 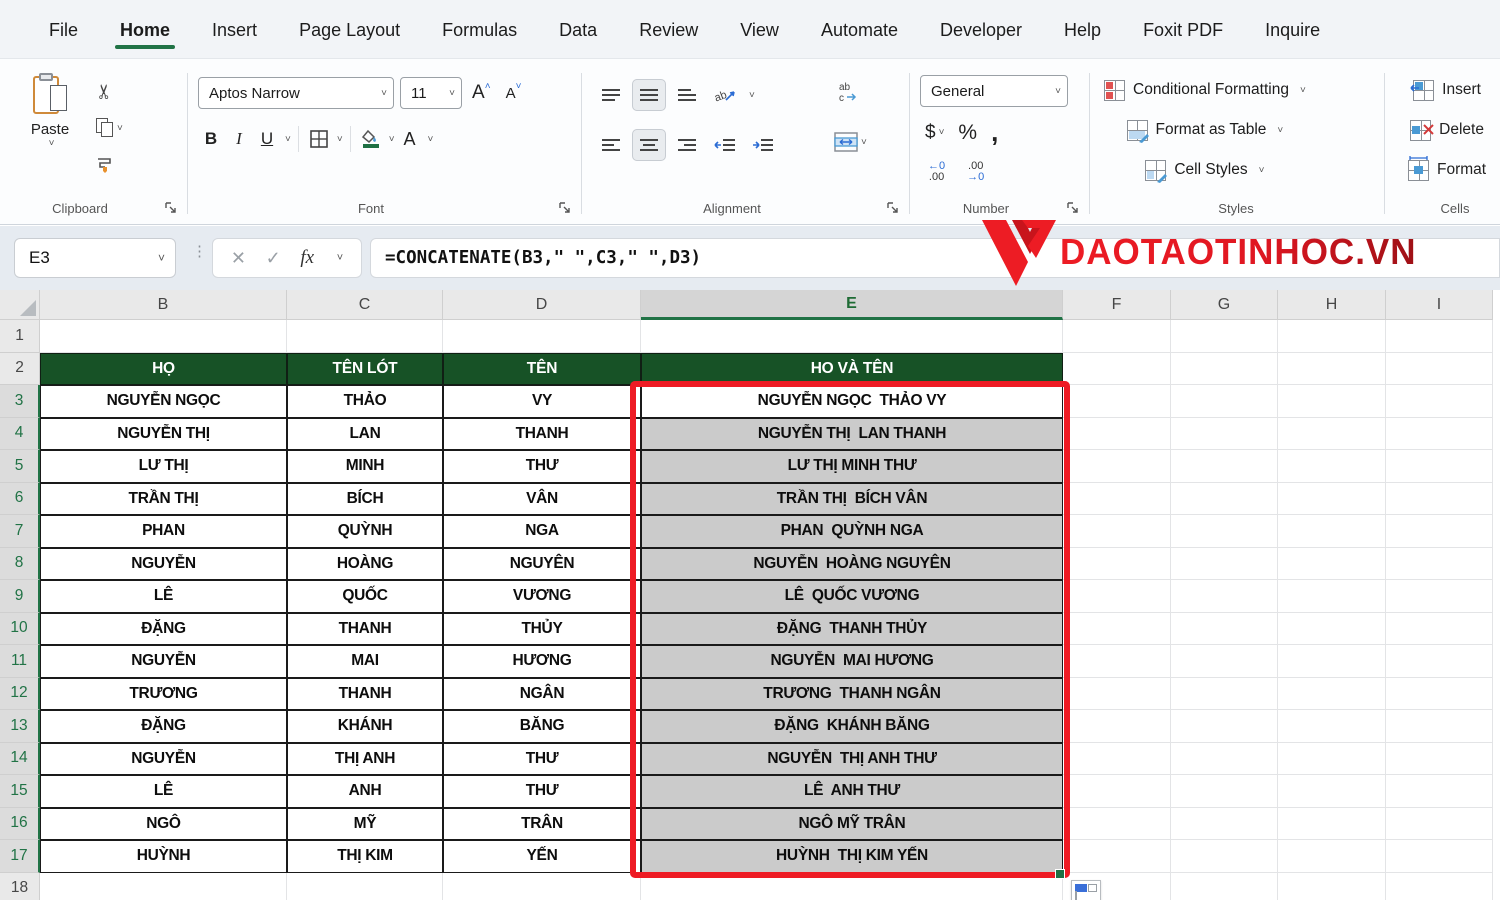 I want to click on cell-E18, so click(x=852, y=886).